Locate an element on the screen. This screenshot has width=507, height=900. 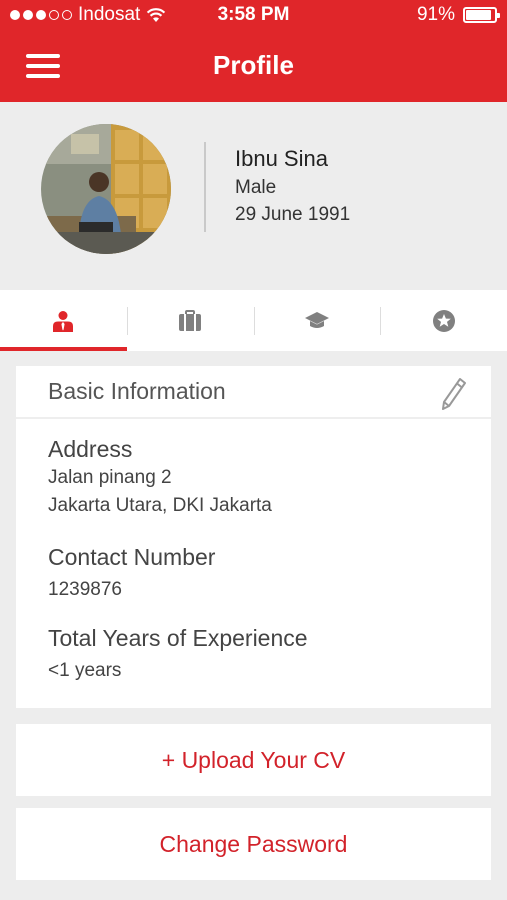
pencil-icon is located at coordinates (454, 394).